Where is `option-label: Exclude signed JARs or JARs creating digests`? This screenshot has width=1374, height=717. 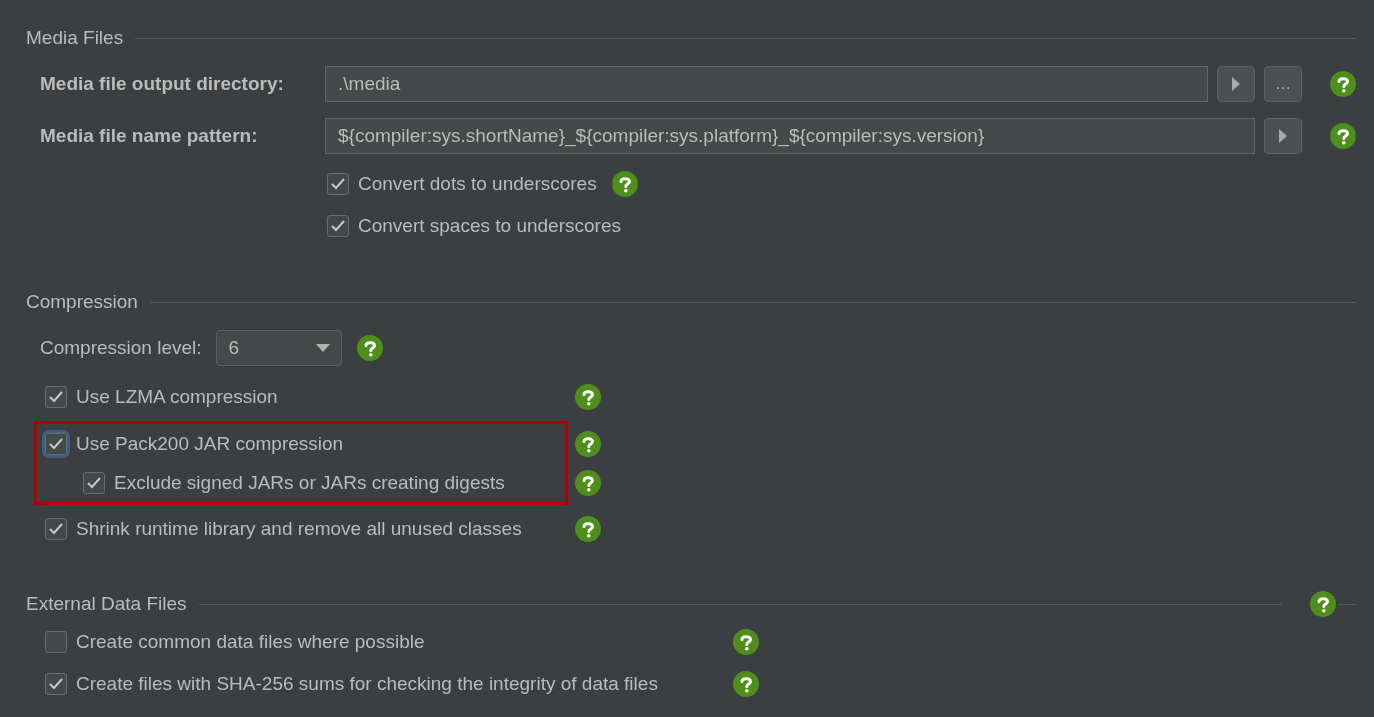 option-label: Exclude signed JARs or JARs creating digests is located at coordinates (309, 482).